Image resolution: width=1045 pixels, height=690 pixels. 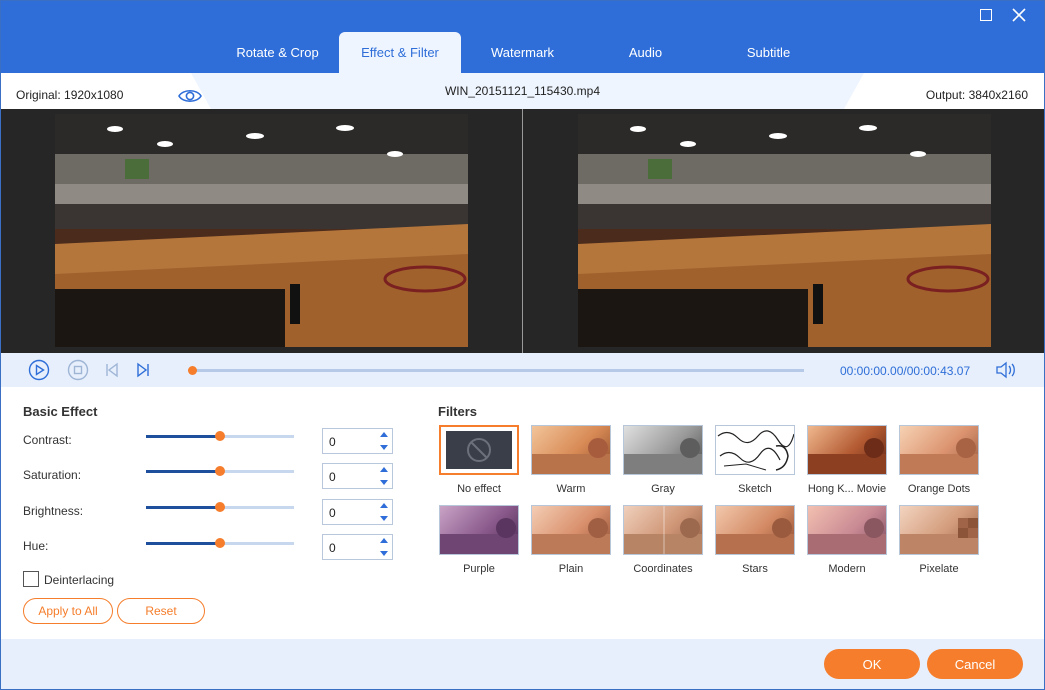 I want to click on filter-purple: Purple, so click(x=479, y=545).